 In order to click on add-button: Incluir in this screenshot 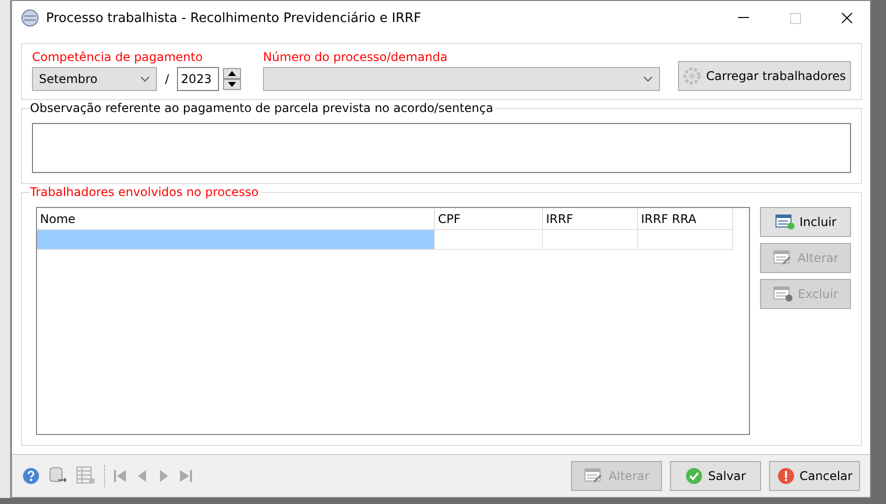, I will do `click(805, 222)`.